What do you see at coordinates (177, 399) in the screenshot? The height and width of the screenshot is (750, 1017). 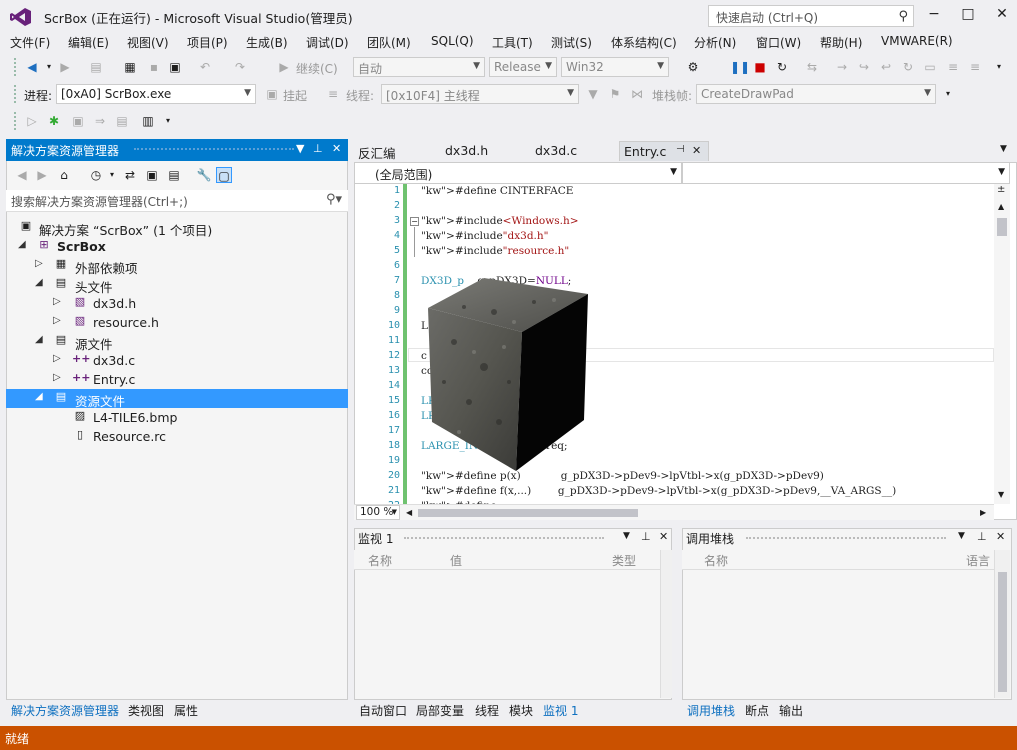 I see `tree-item-resource-files: ◢ ▤ 资源文件` at bounding box center [177, 399].